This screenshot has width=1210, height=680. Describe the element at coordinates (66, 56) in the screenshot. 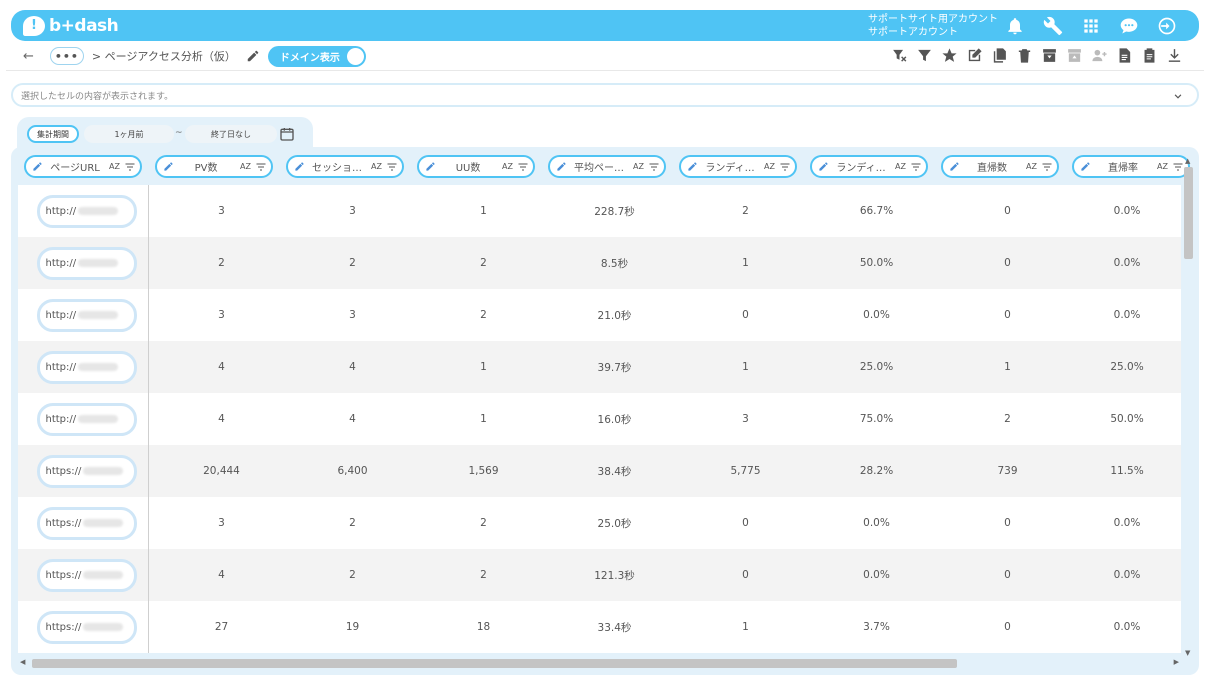

I see `more-button: •••` at that location.